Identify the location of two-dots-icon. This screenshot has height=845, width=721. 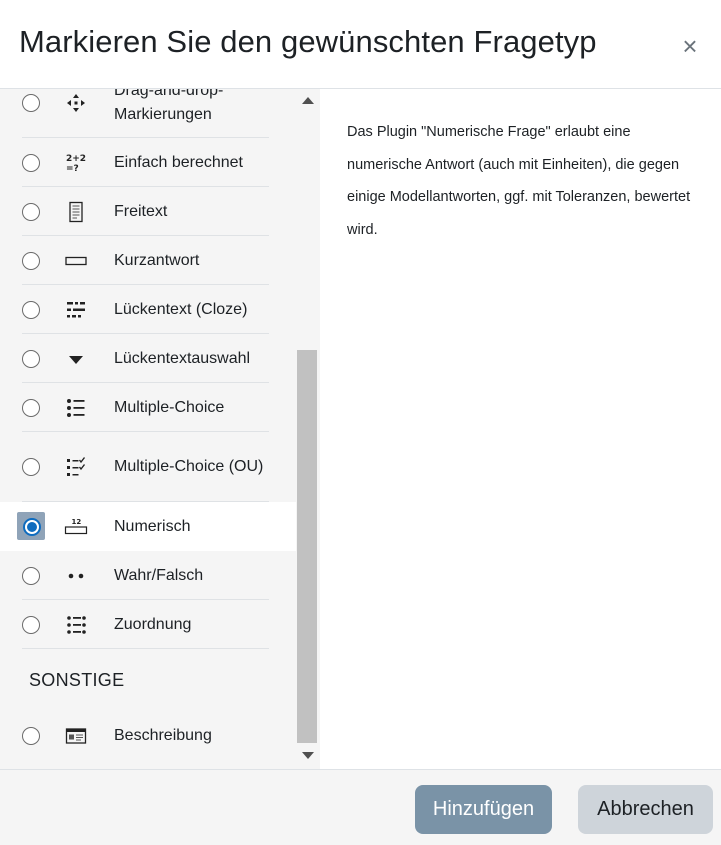
(76, 576).